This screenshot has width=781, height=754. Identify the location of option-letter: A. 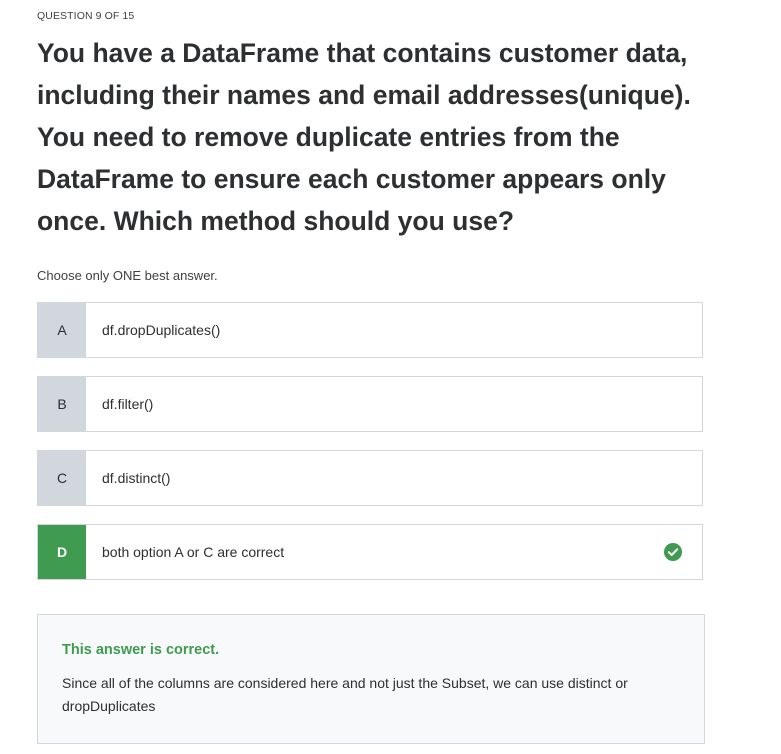
(62, 330).